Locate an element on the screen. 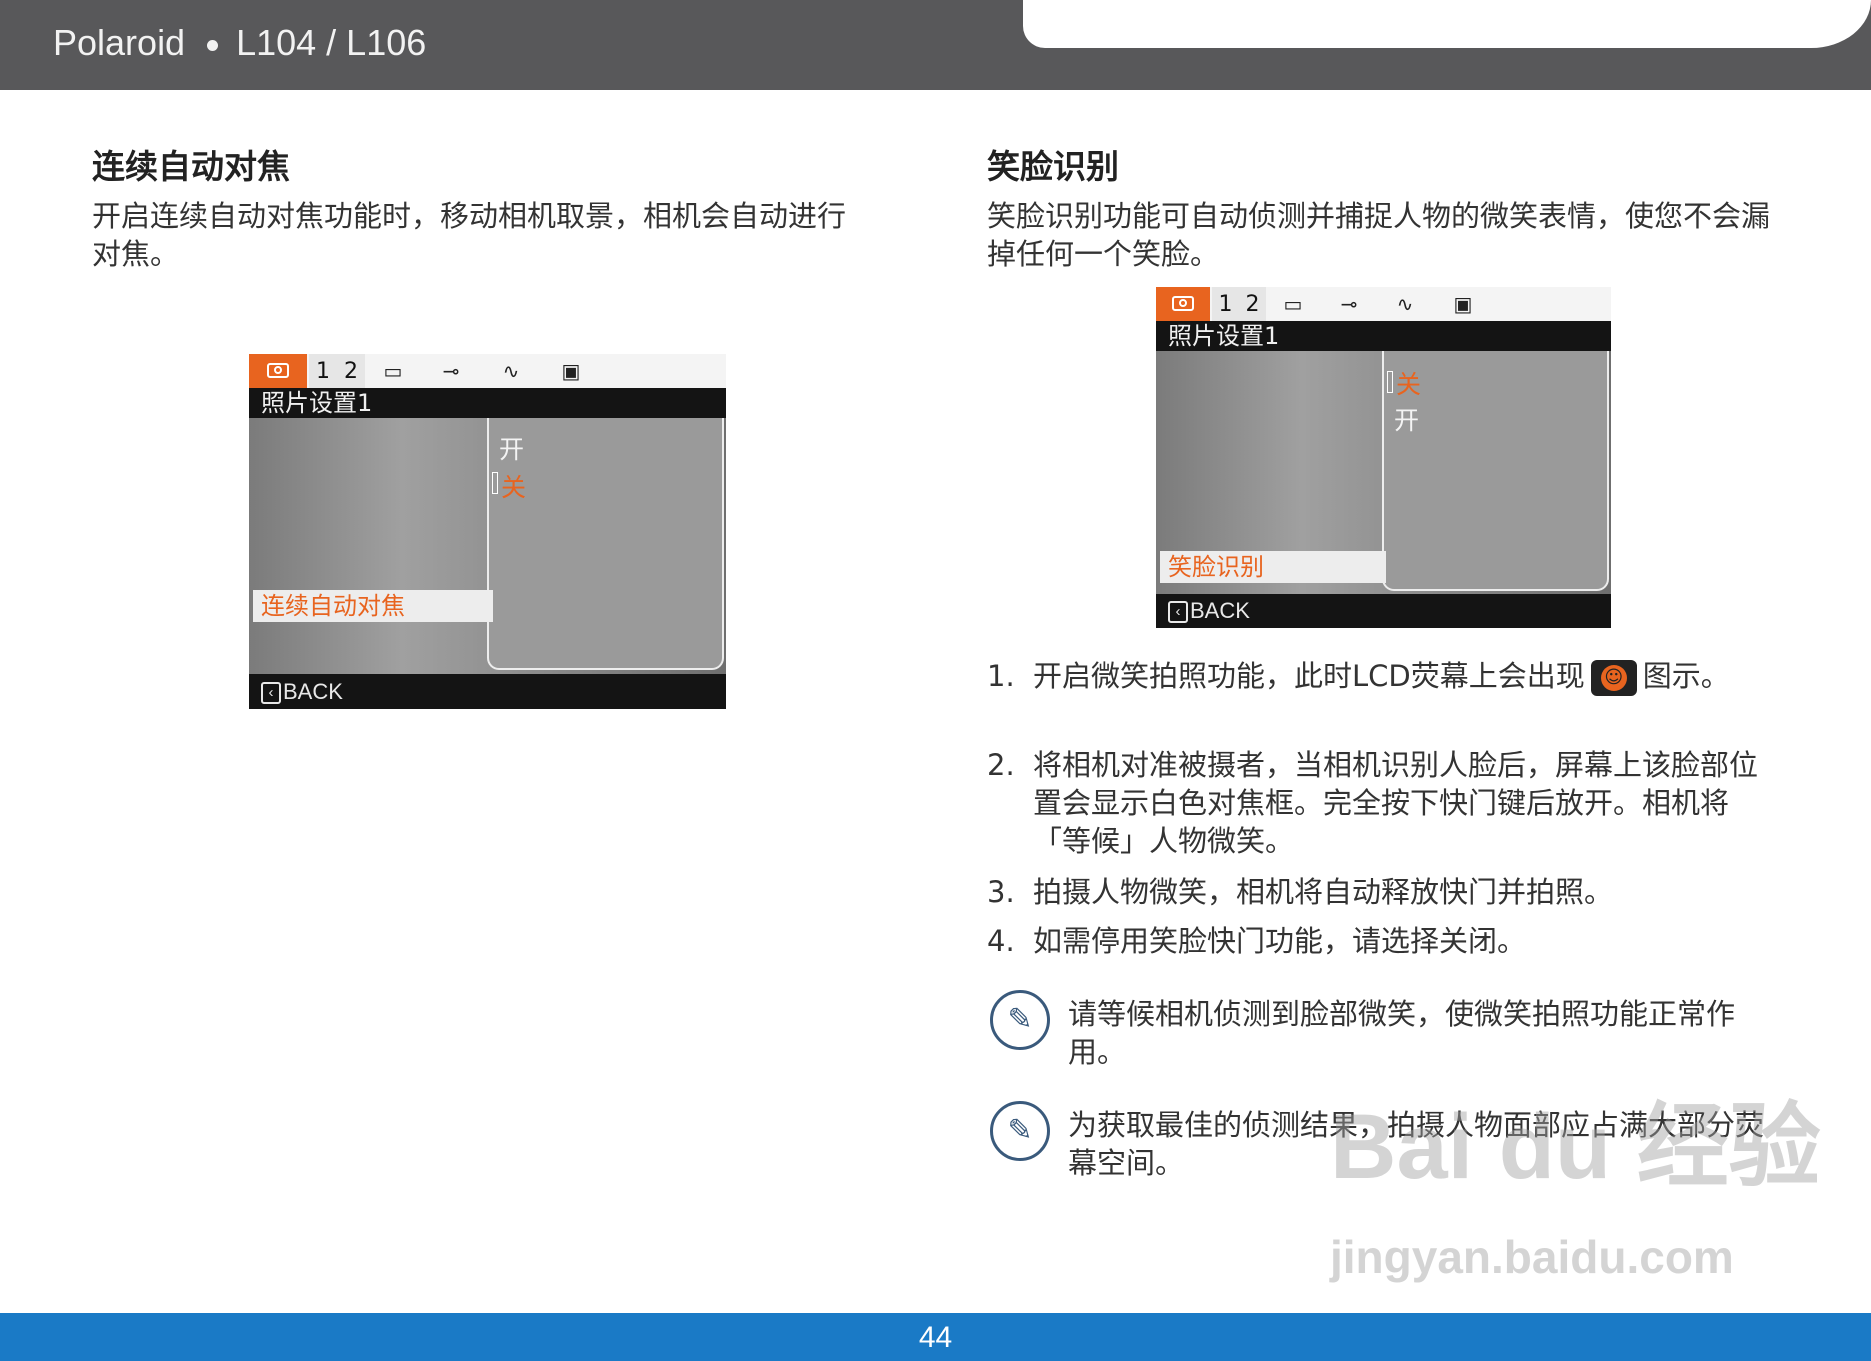  section-body-smile-detection: 笑脸识别功能可自动侦测并捕捉人物的微笑表情，使您不会漏掉任何一个笑脸。 is located at coordinates (1379, 235).